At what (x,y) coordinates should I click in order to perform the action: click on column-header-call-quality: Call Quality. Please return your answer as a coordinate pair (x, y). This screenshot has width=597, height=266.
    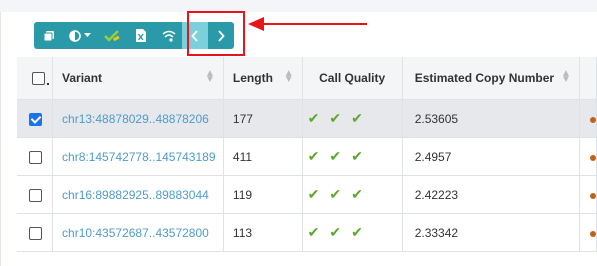
    Looking at the image, I should click on (352, 78).